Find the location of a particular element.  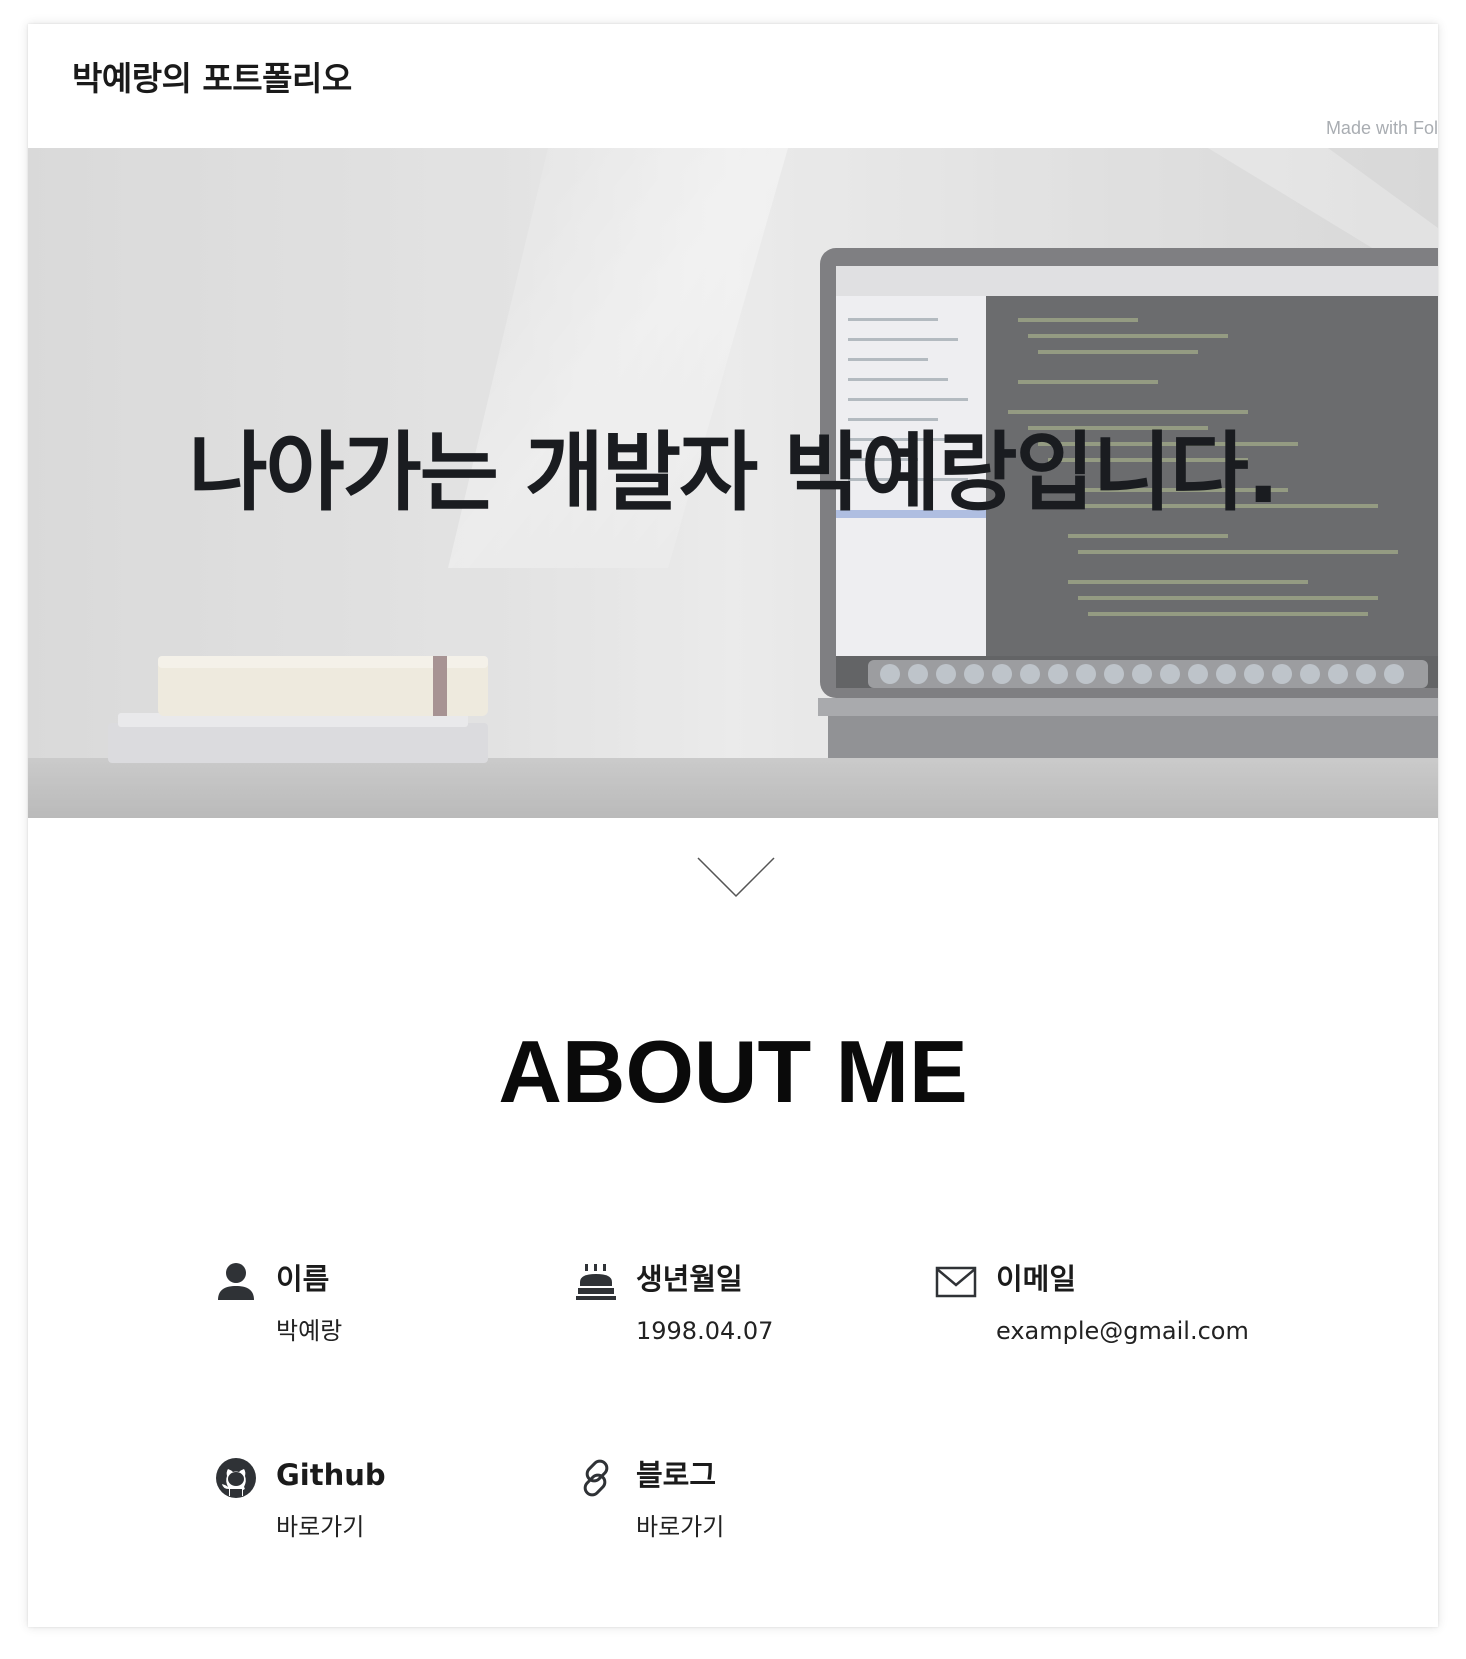

blog-link: 바로가기 is located at coordinates (680, 1527).